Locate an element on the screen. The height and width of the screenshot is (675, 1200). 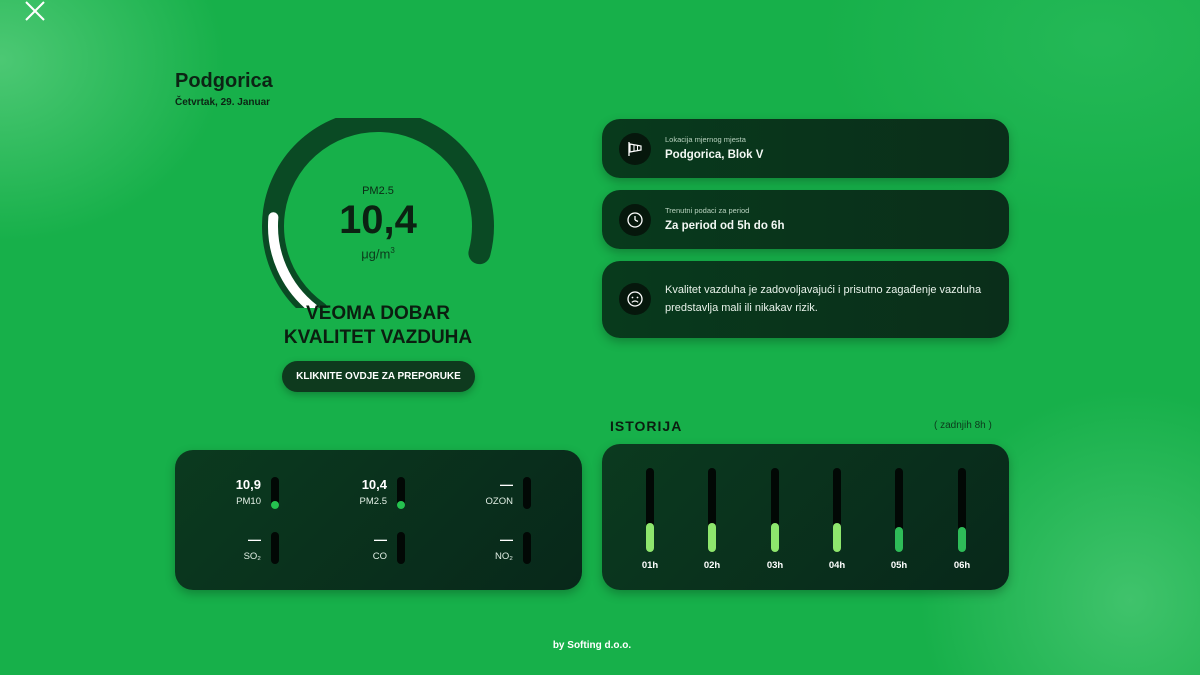
history-hour-label: 06h is located at coordinates (962, 565).